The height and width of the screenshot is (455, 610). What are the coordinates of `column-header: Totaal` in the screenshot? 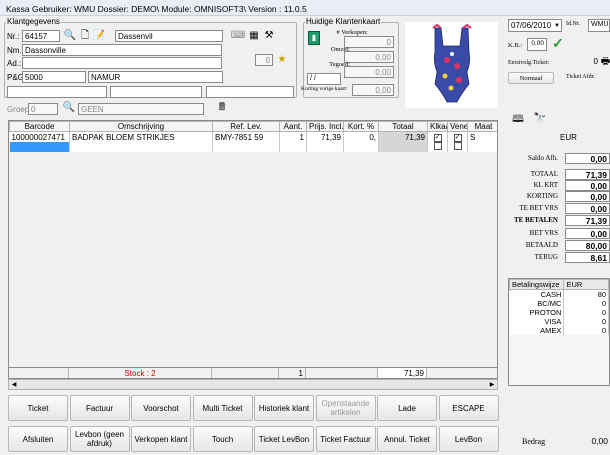 It's located at (403, 126).